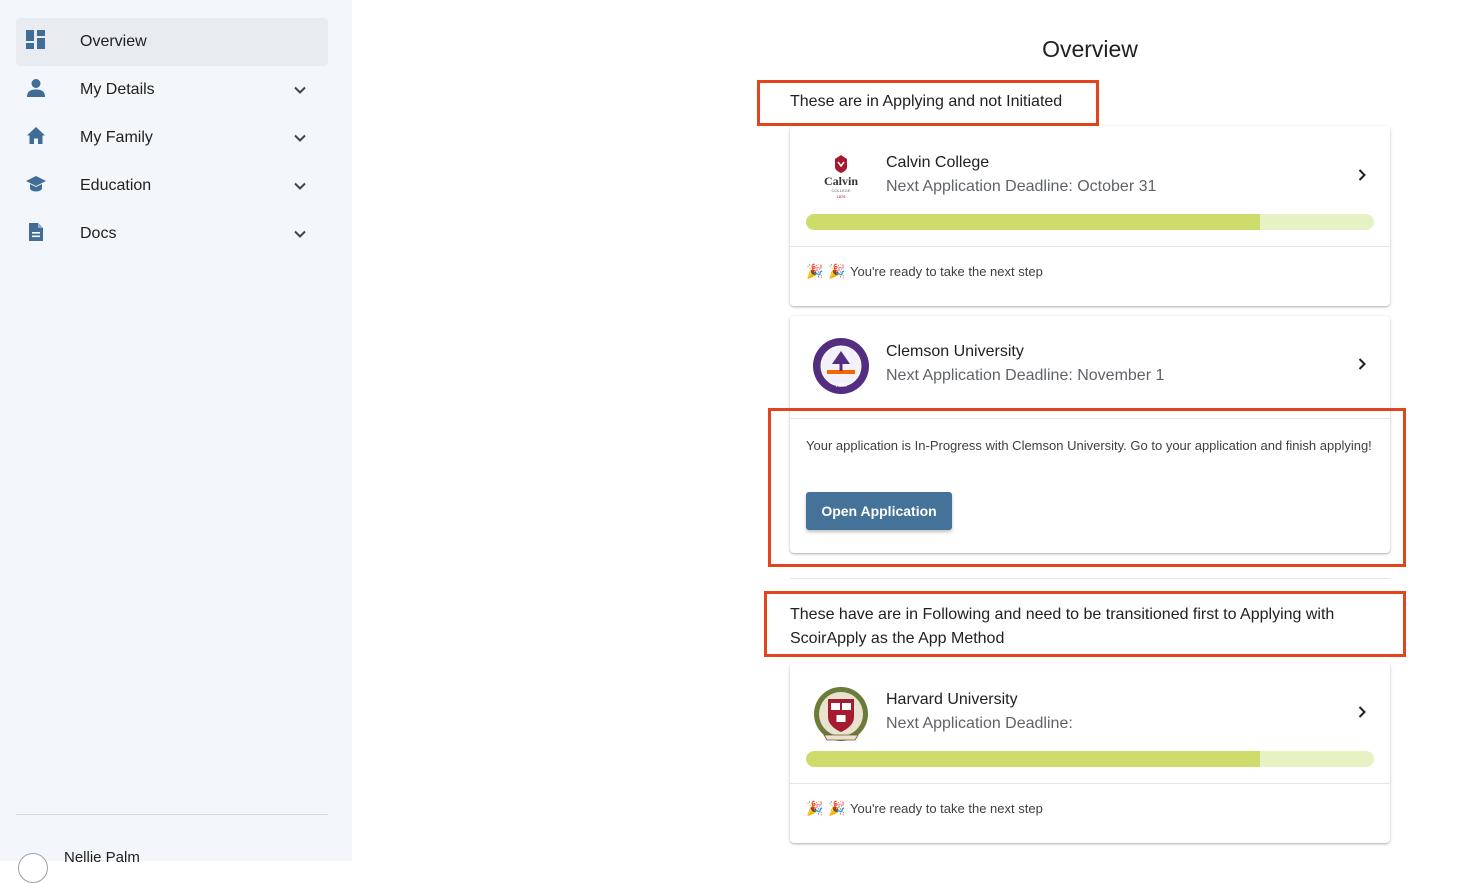  I want to click on school-icon, so click(36, 184).